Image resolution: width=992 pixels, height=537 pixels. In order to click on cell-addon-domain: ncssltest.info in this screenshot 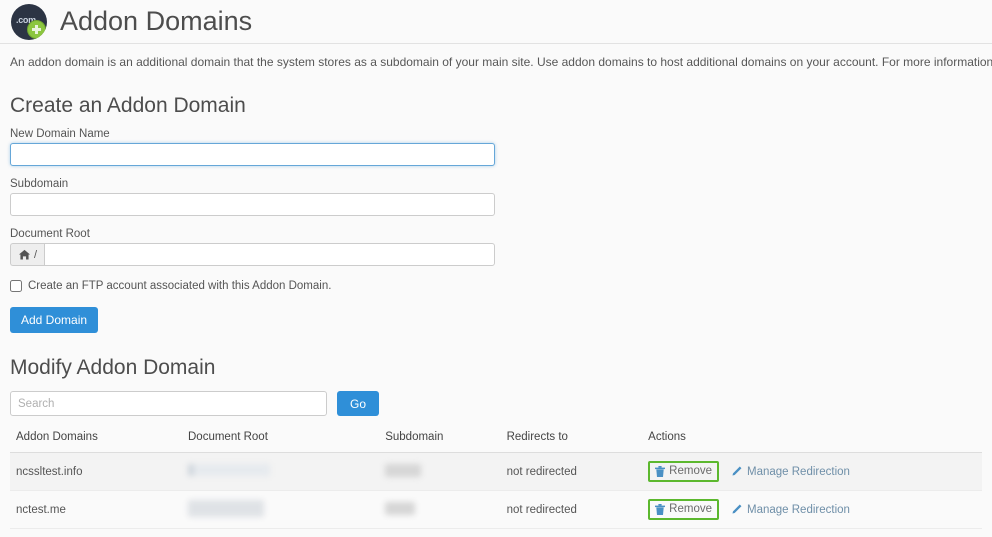, I will do `click(99, 471)`.